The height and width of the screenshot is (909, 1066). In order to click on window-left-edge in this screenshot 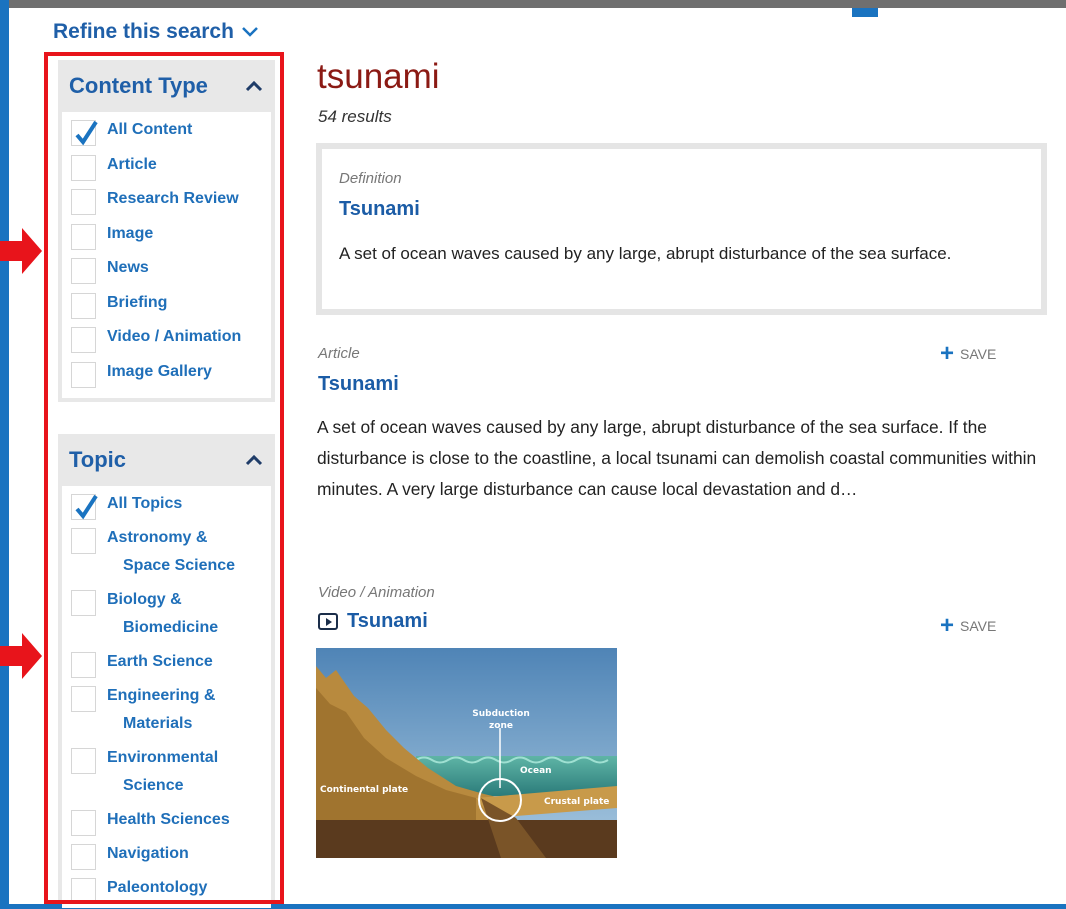, I will do `click(4, 454)`.